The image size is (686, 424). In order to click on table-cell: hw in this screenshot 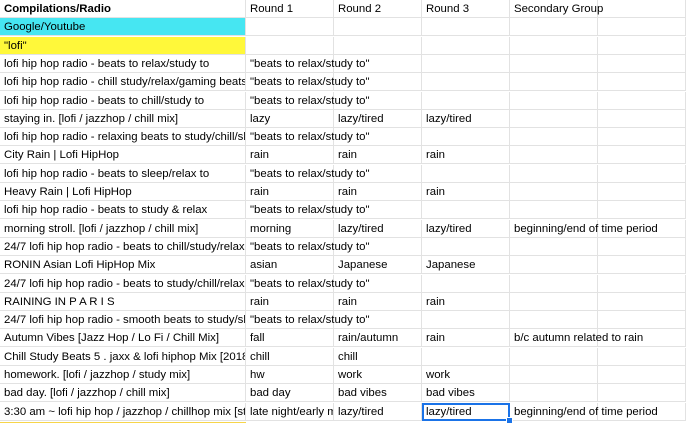, I will do `click(290, 375)`.